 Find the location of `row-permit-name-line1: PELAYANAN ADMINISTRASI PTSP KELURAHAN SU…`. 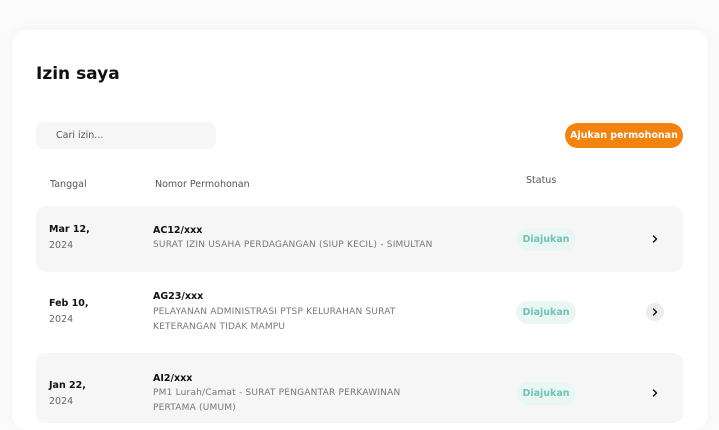

row-permit-name-line1: PELAYANAN ADMINISTRASI PTSP KELURAHAN SU… is located at coordinates (274, 312).